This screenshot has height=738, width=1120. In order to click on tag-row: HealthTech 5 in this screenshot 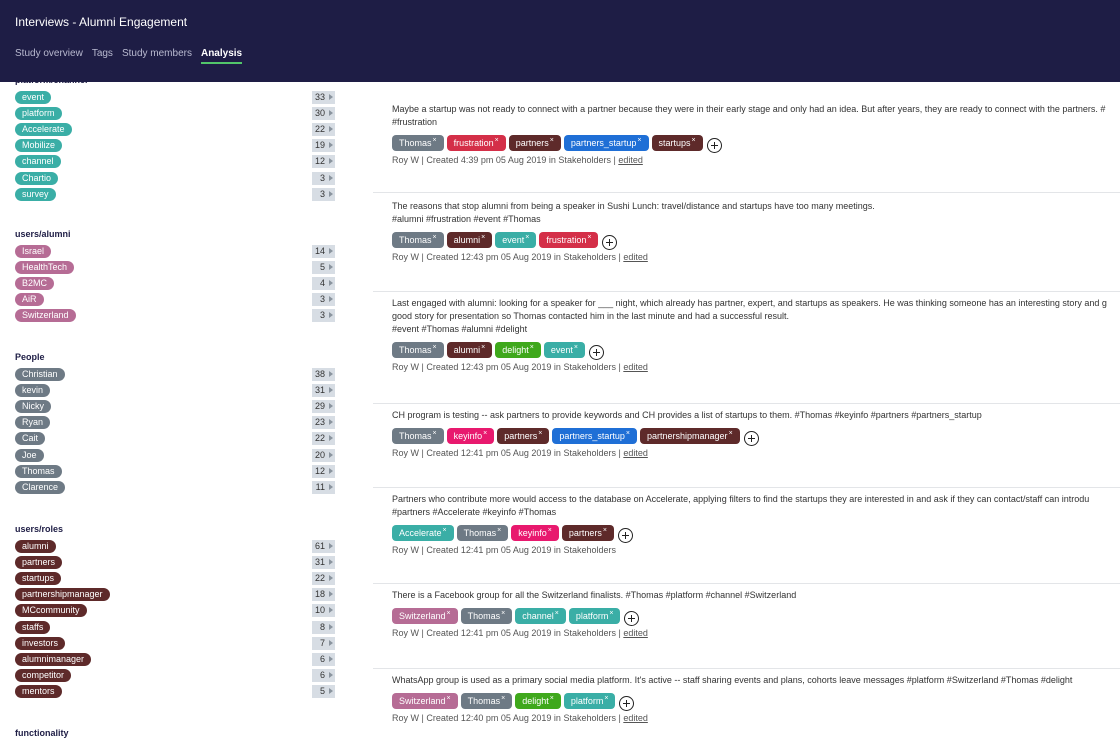, I will do `click(170, 268)`.